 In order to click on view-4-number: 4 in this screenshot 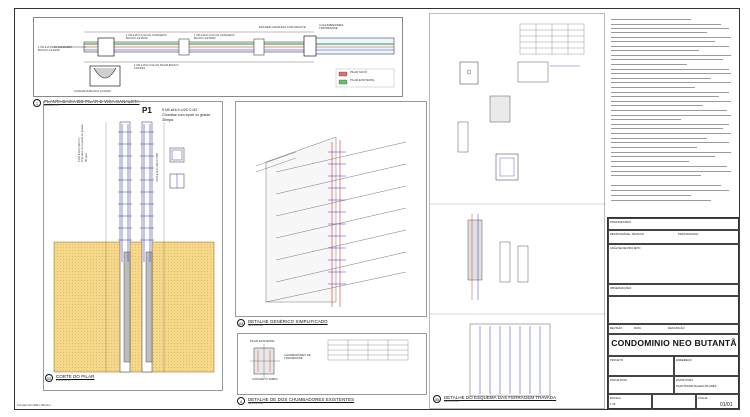, I will do `click(241, 401)`.